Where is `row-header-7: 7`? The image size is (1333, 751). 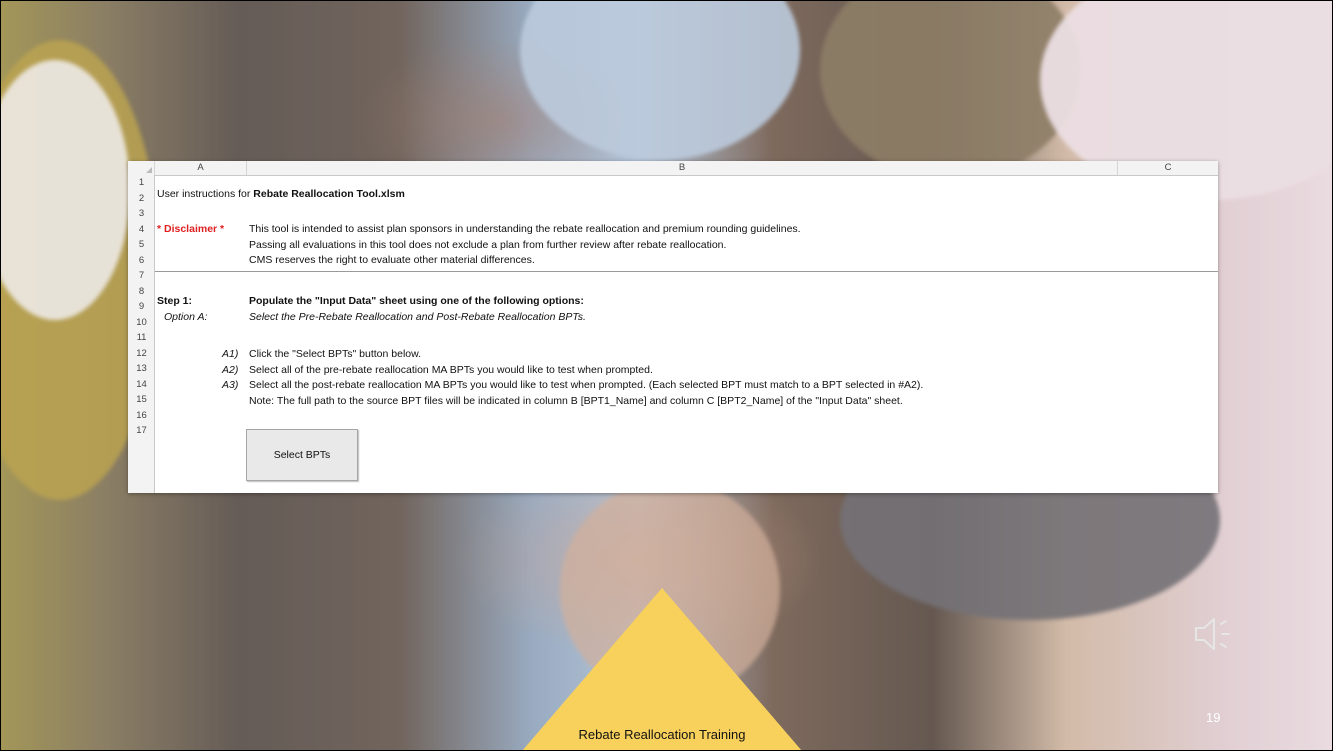 row-header-7: 7 is located at coordinates (141, 276).